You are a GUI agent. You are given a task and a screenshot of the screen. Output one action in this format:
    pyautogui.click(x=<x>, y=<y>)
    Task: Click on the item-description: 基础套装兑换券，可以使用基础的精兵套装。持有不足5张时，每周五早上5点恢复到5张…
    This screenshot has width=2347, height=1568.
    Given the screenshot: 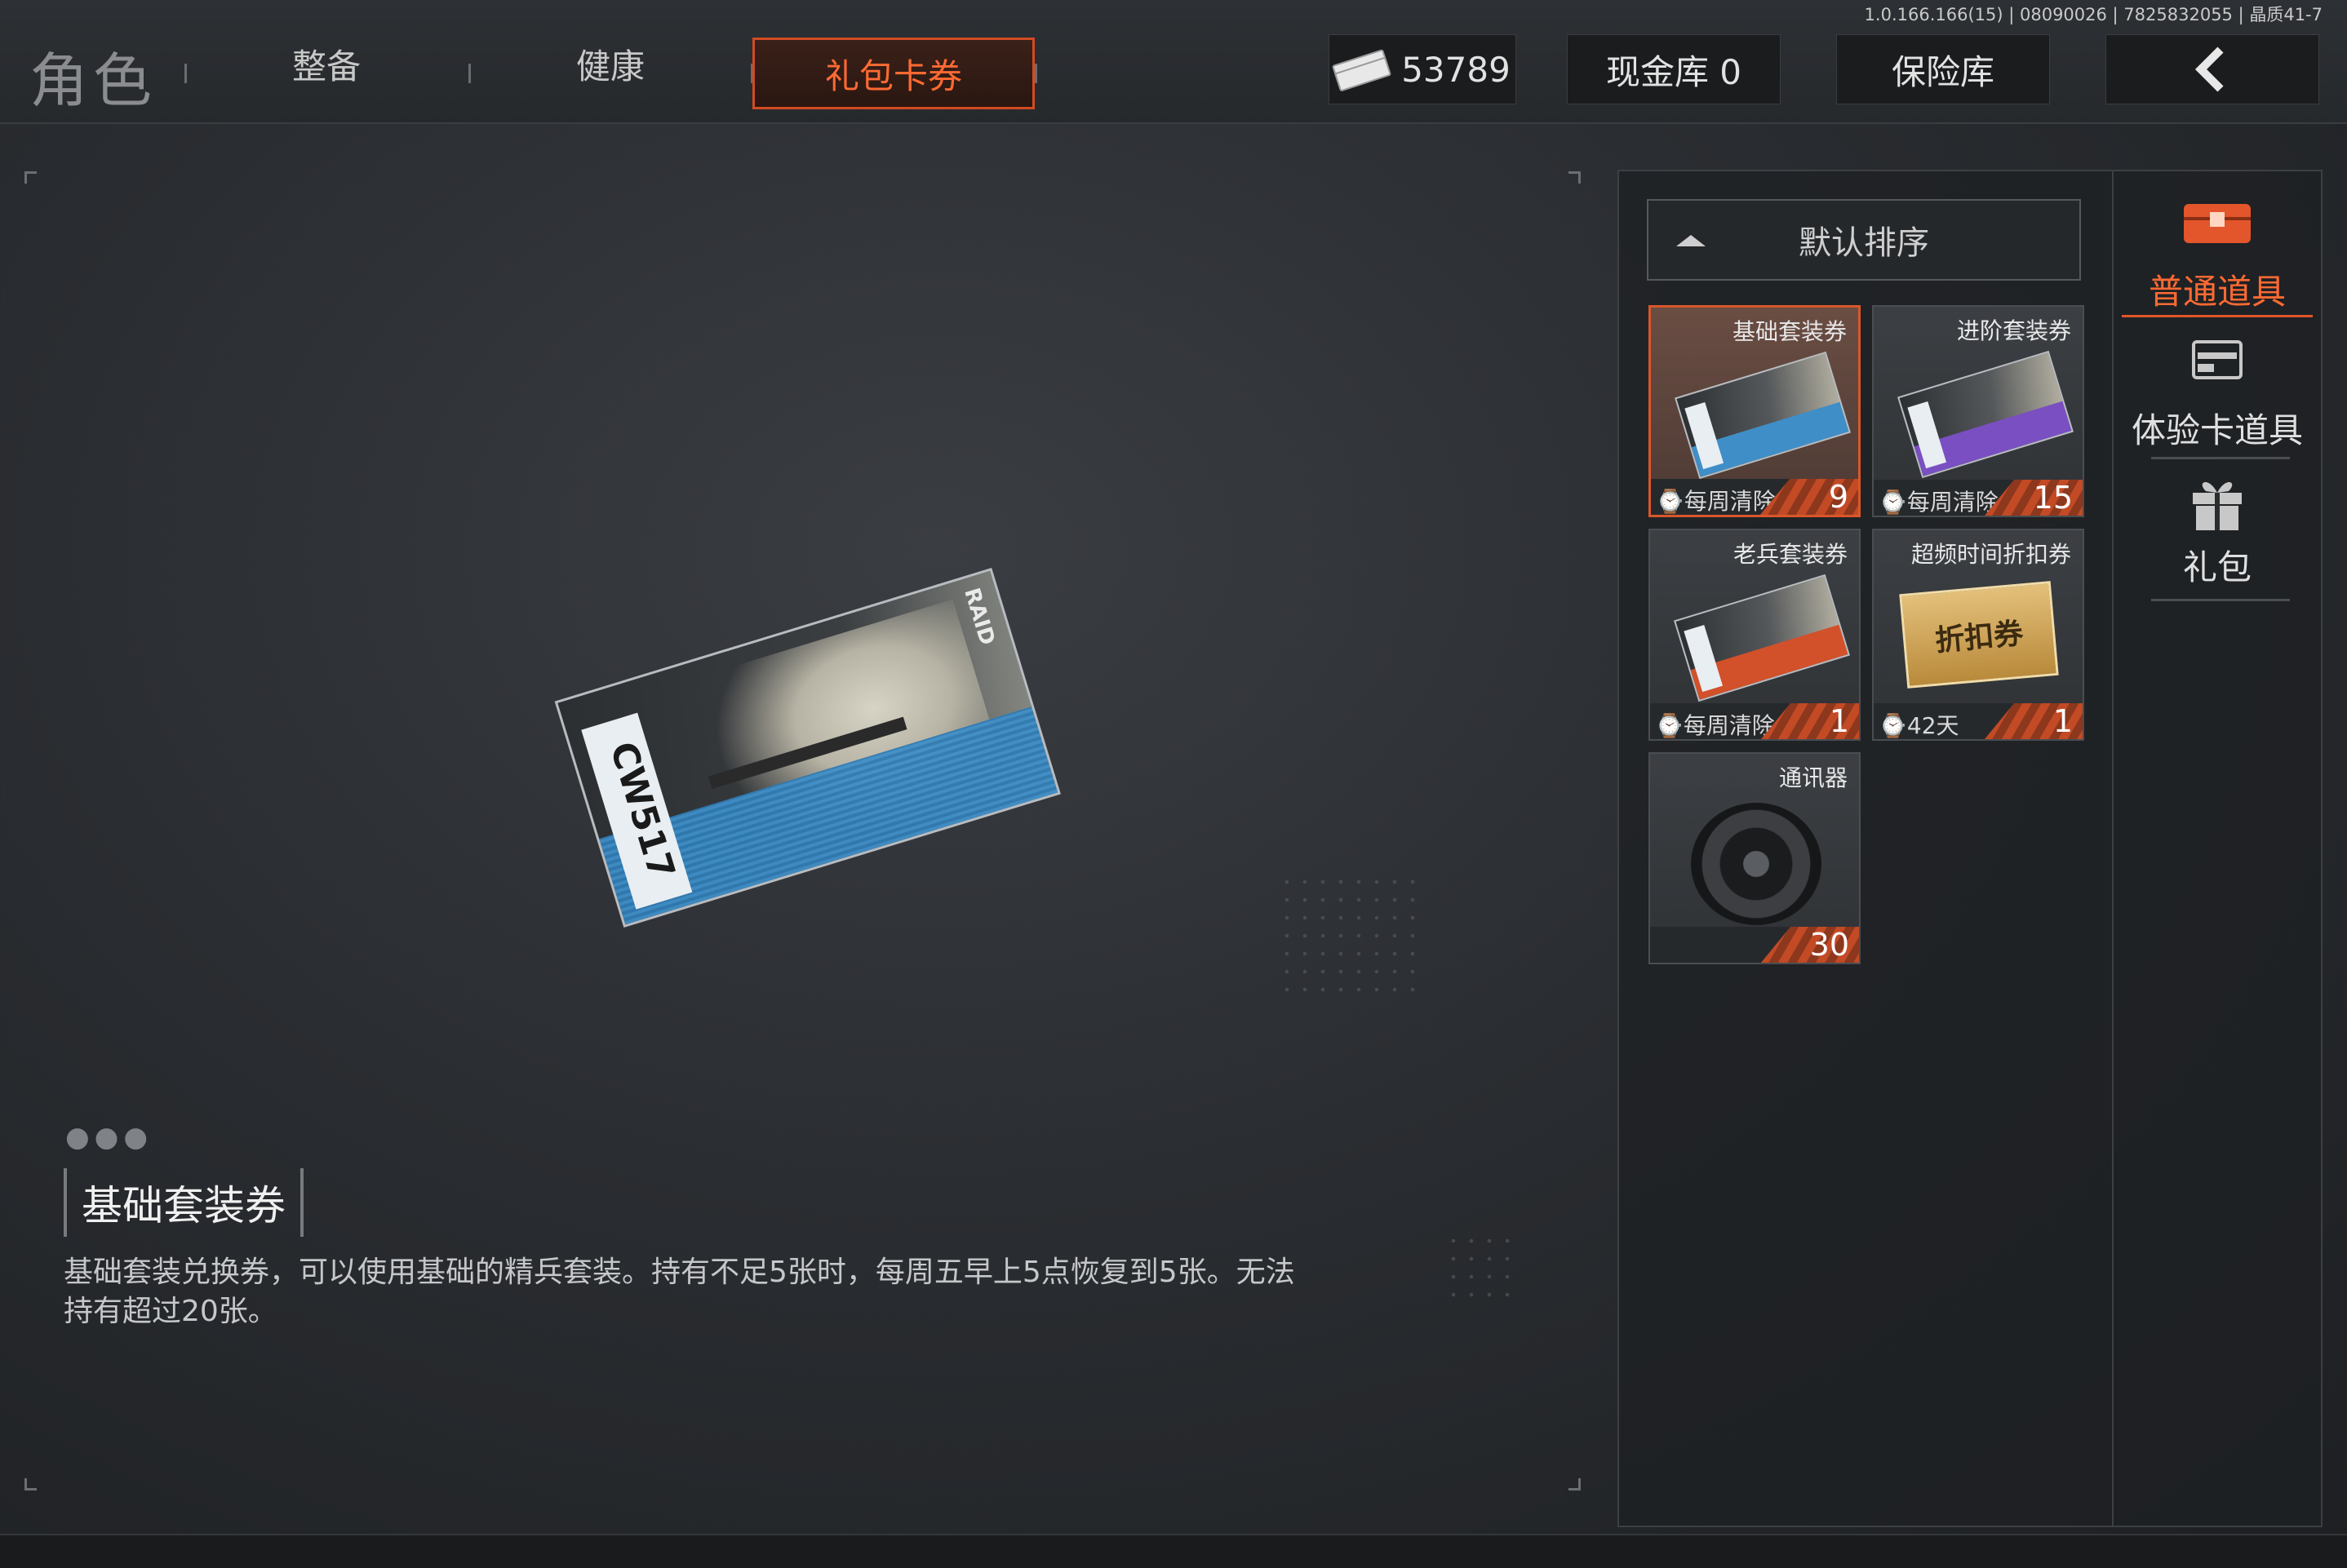 What is the action you would take?
    pyautogui.click(x=679, y=1292)
    